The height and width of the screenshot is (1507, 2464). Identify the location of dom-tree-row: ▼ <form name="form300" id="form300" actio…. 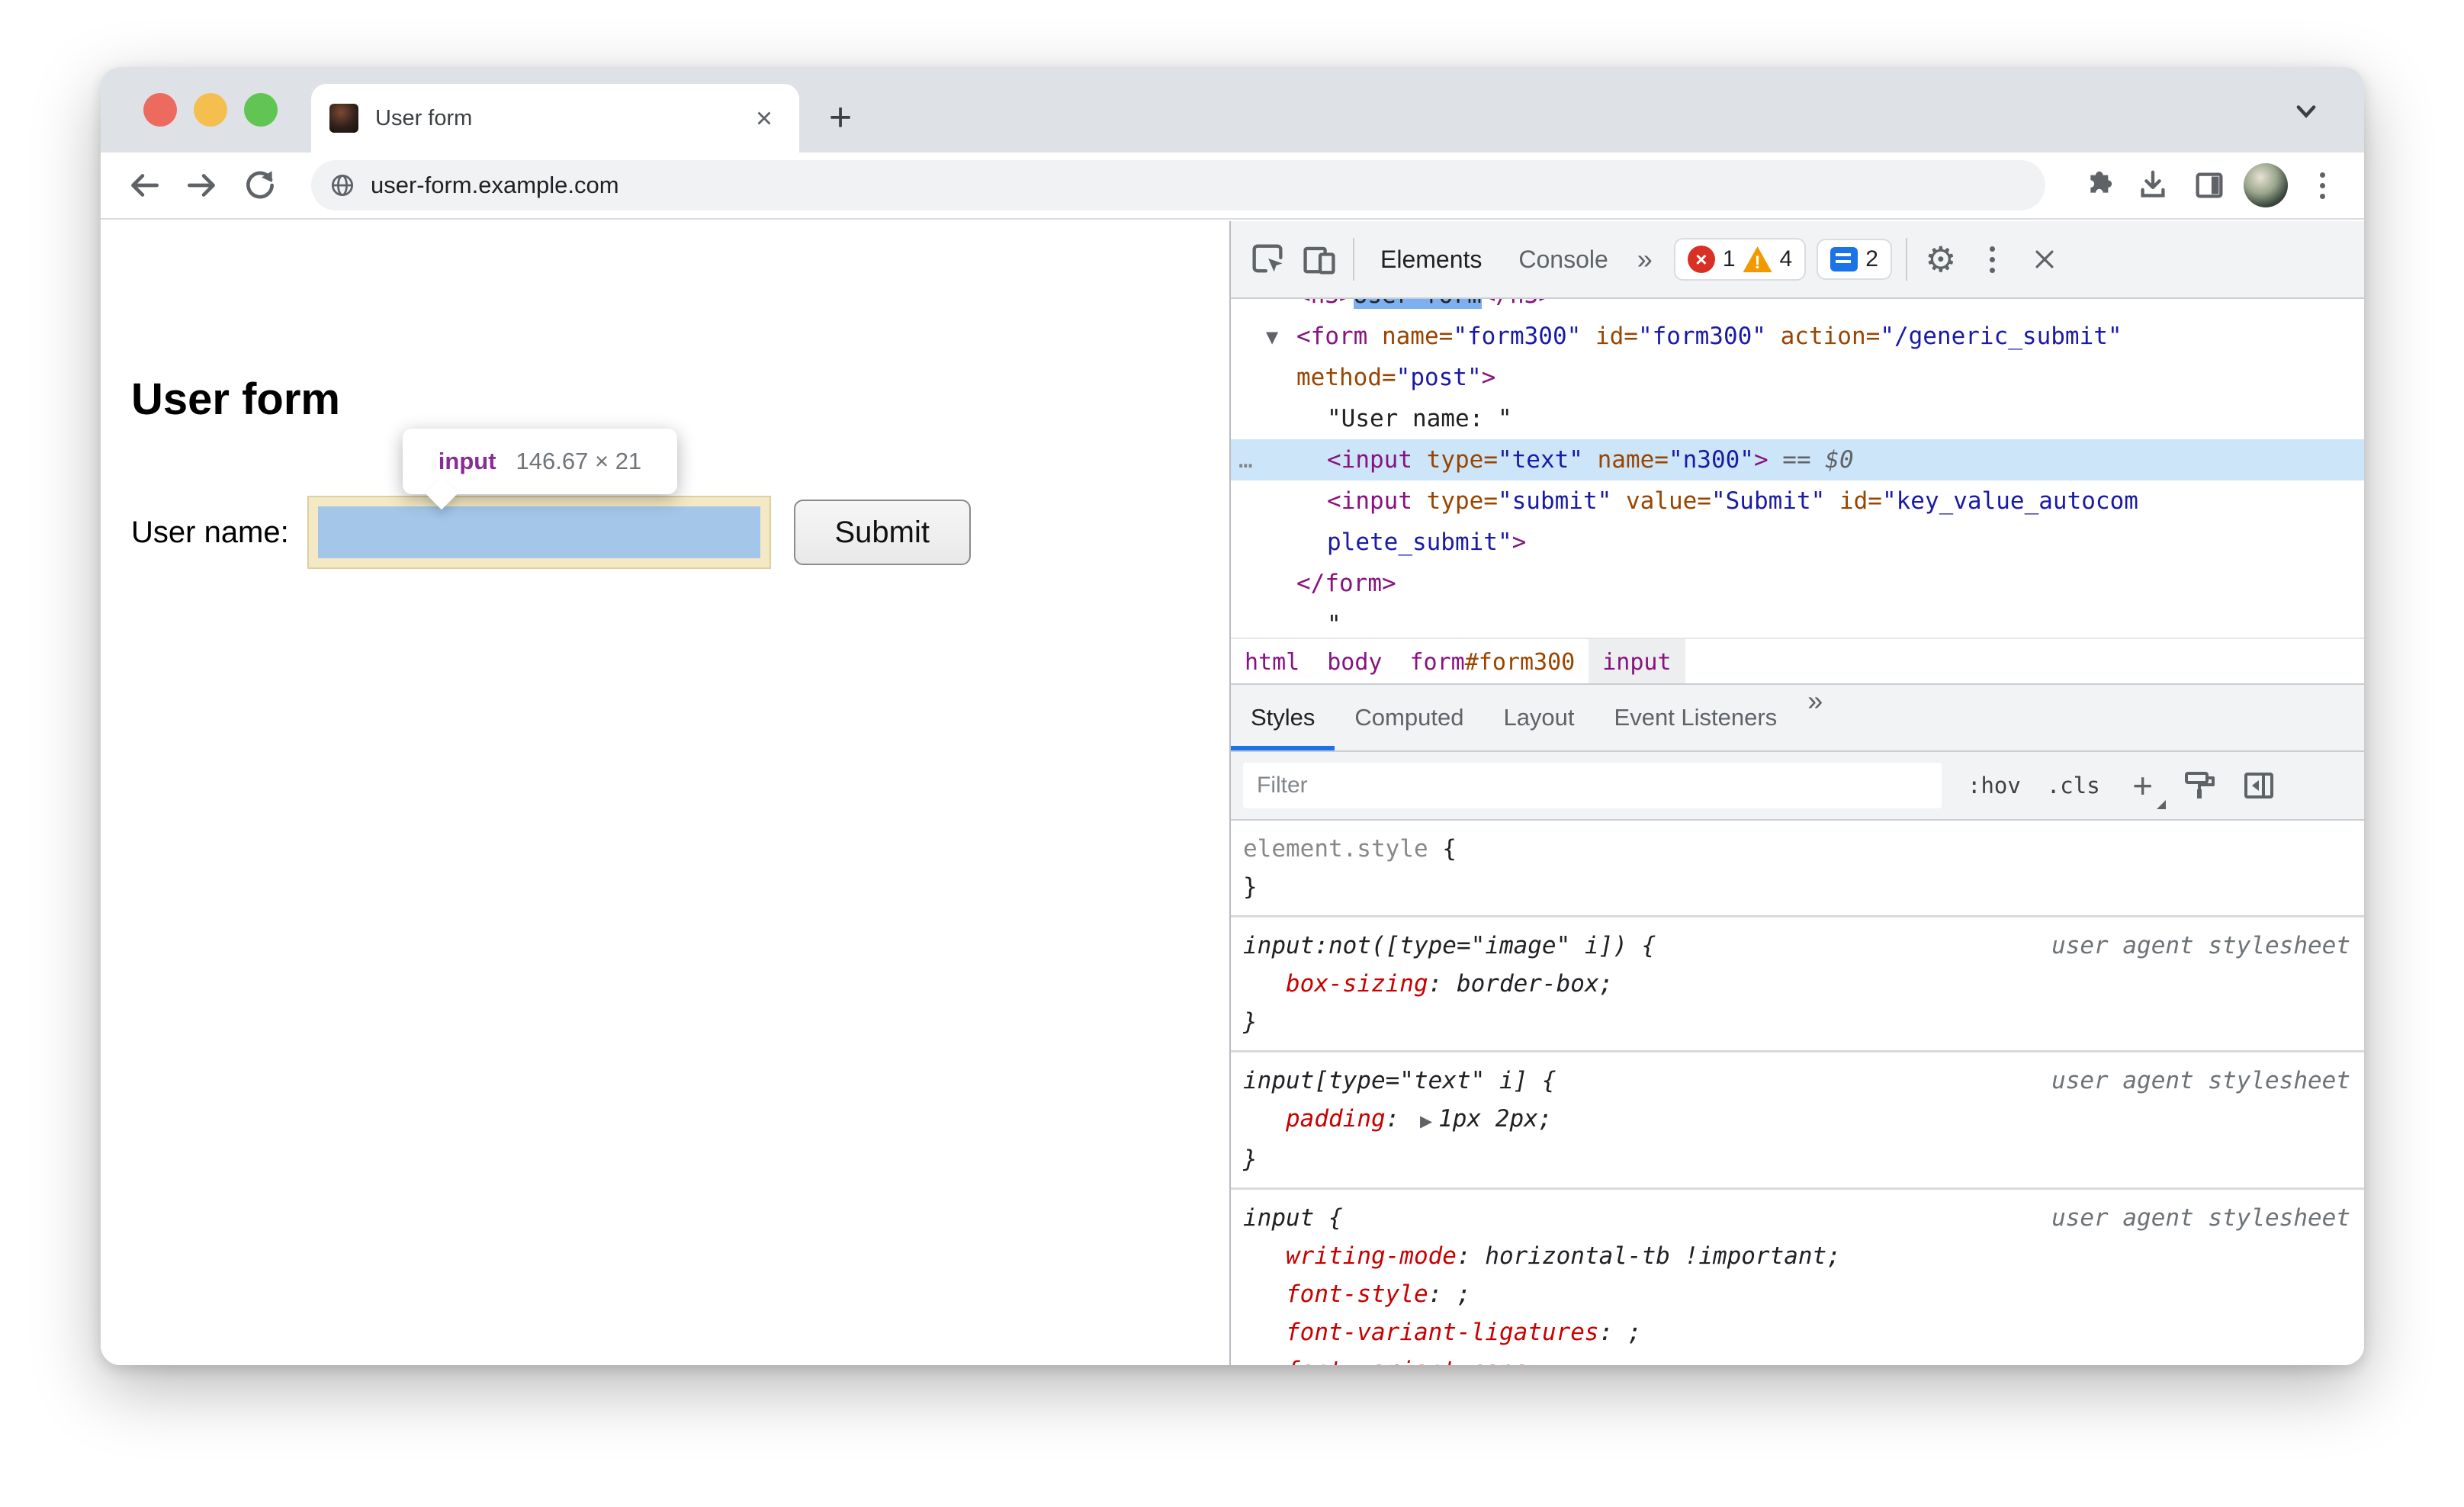
(1798, 336).